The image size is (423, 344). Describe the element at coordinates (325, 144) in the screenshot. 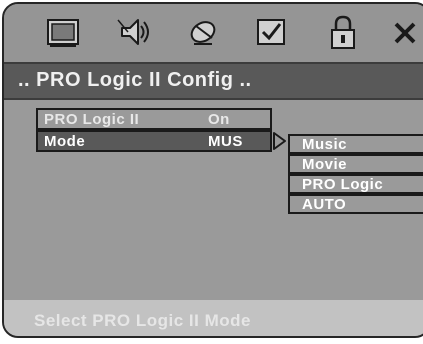

I see `submenu-item-label: Music` at that location.